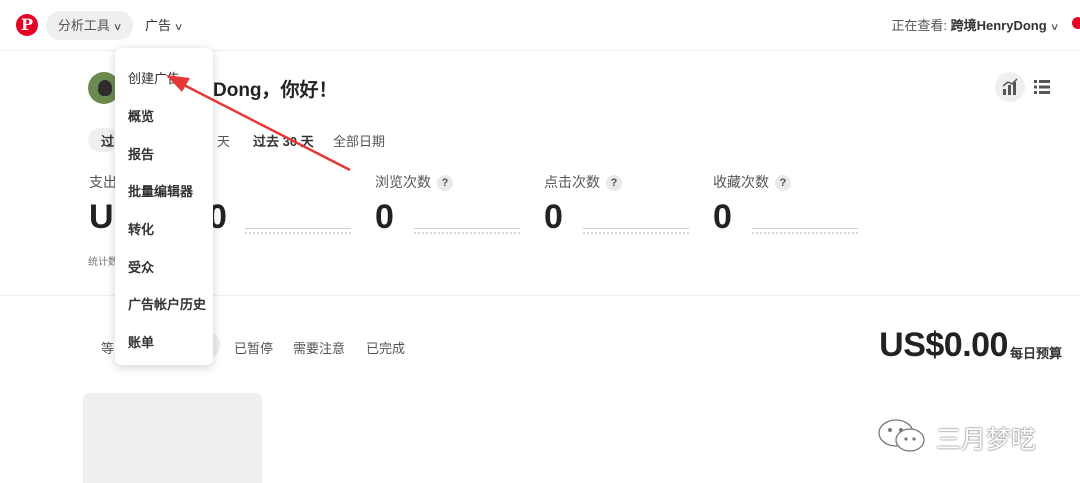  What do you see at coordinates (101, 217) in the screenshot?
I see `spend-value: U` at bounding box center [101, 217].